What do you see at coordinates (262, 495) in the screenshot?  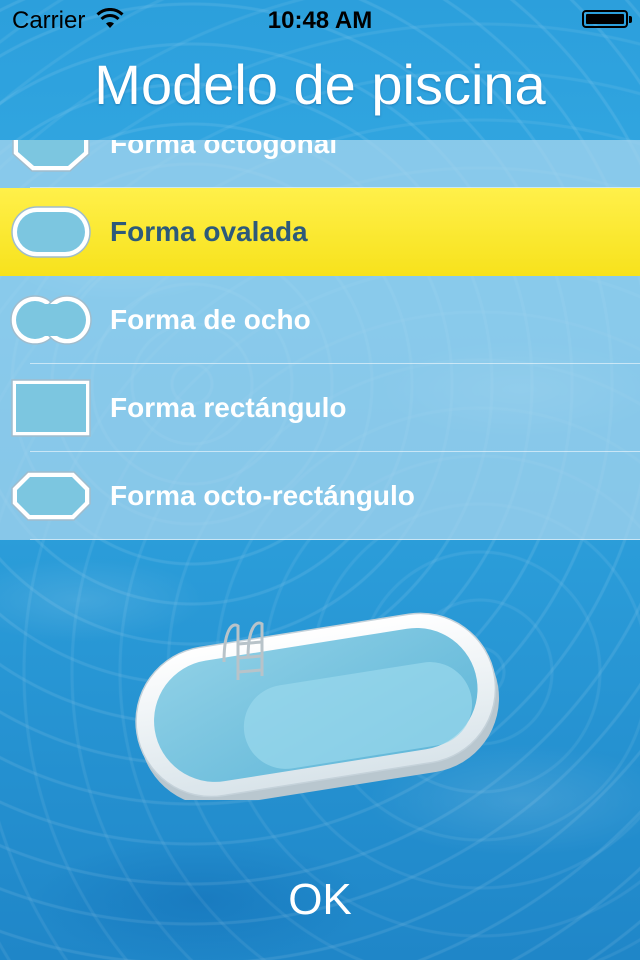 I see `list-item-label: Forma octo-rectángulo` at bounding box center [262, 495].